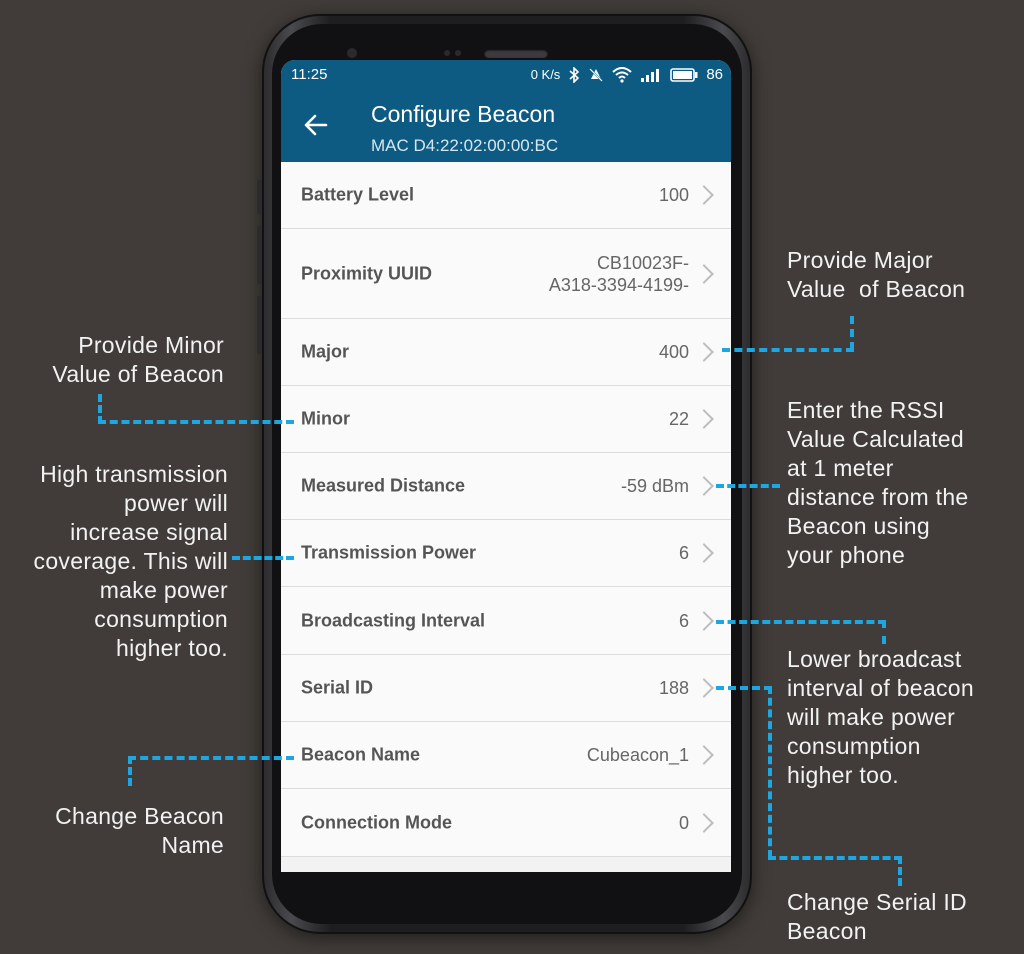 This screenshot has width=1024, height=954. Describe the element at coordinates (196, 422) in the screenshot. I see `connector-minor-h` at that location.